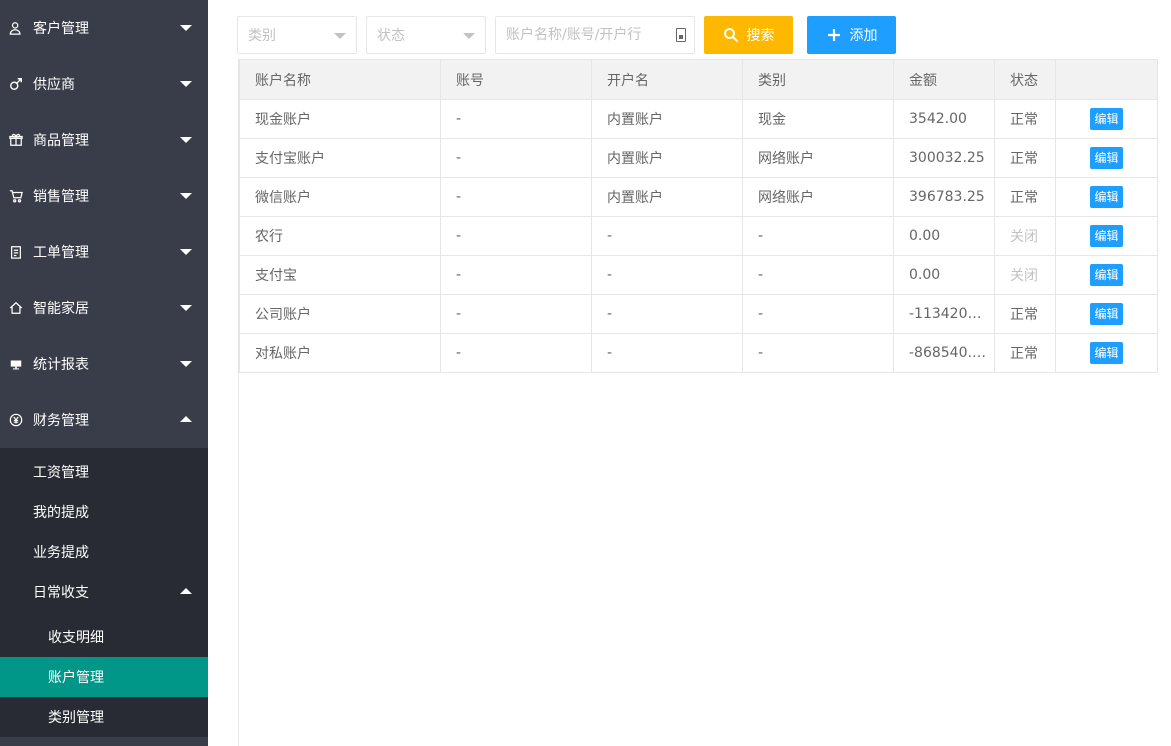  I want to click on nav-product-management: 商品管理, so click(104, 140).